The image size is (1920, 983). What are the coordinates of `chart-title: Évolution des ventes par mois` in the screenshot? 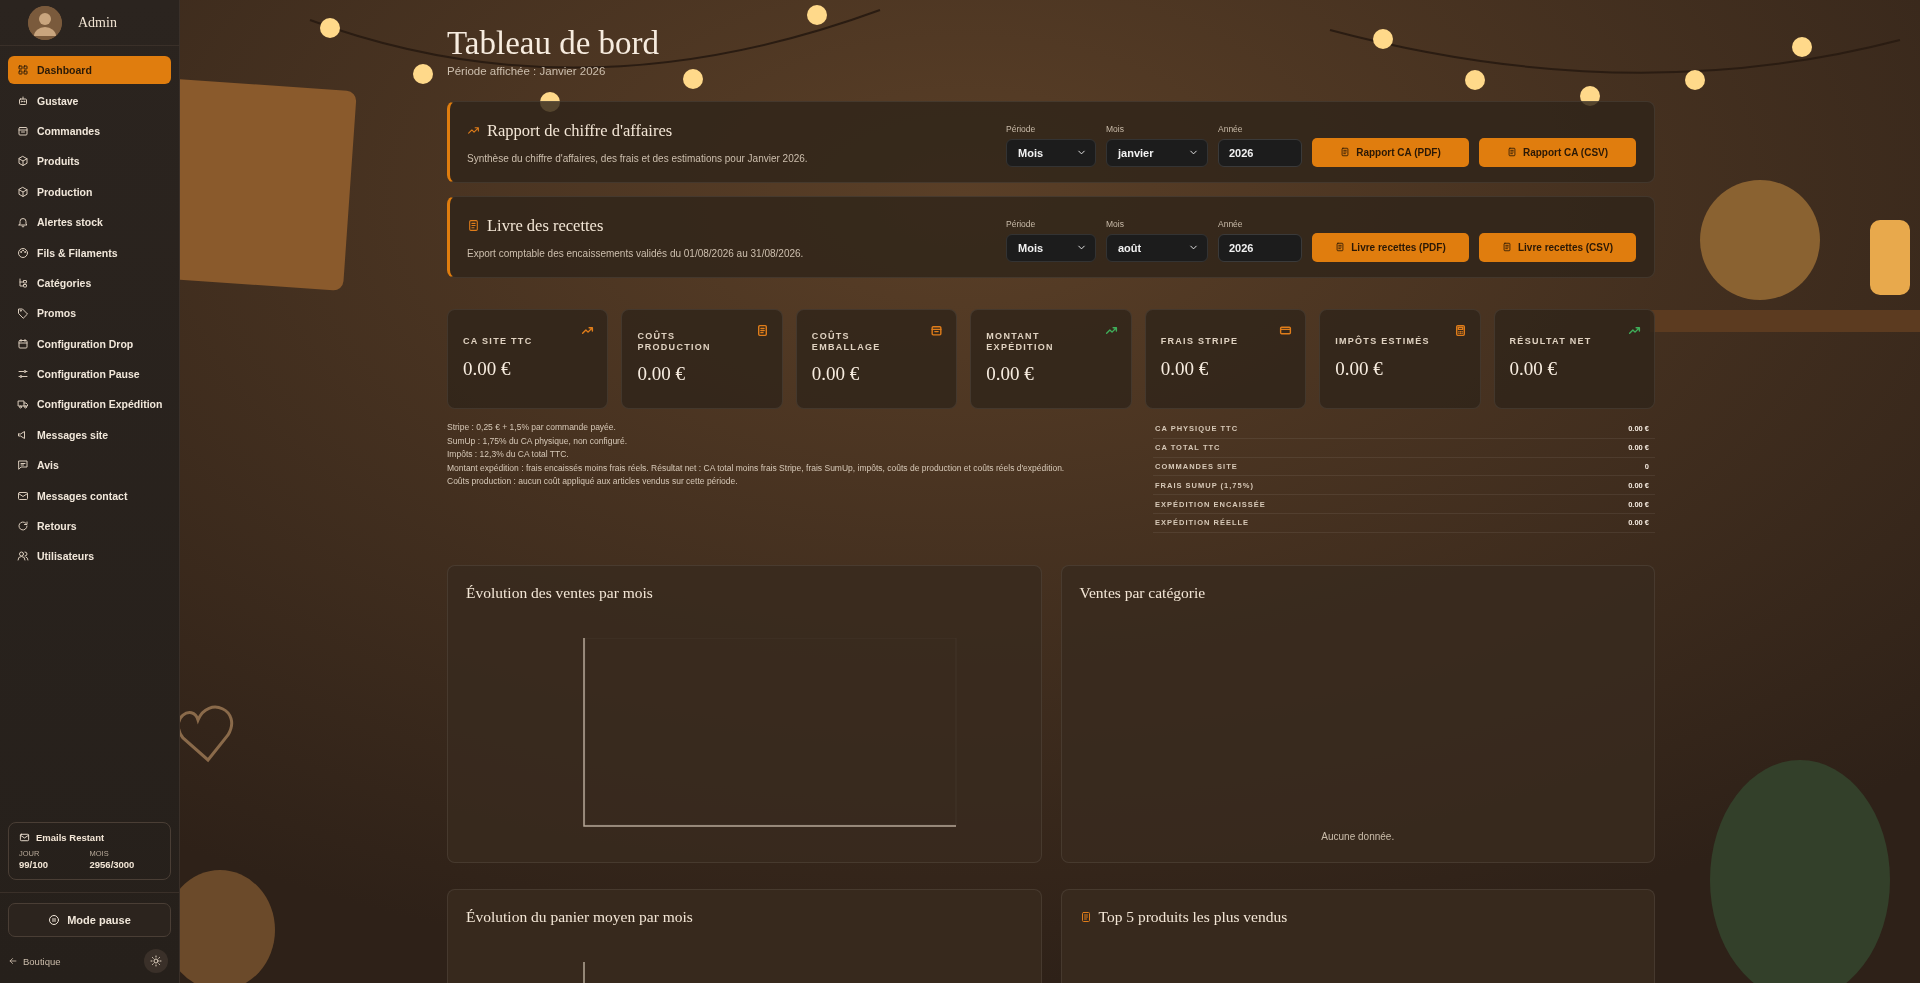 It's located at (559, 592).